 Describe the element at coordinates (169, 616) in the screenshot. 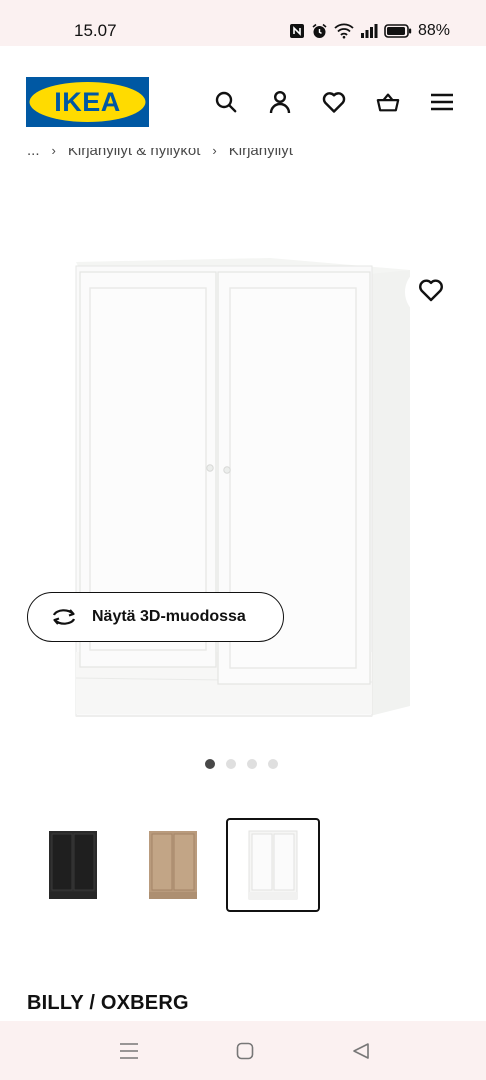

I see `view-3d-label: Näytä 3D-muodossa` at that location.